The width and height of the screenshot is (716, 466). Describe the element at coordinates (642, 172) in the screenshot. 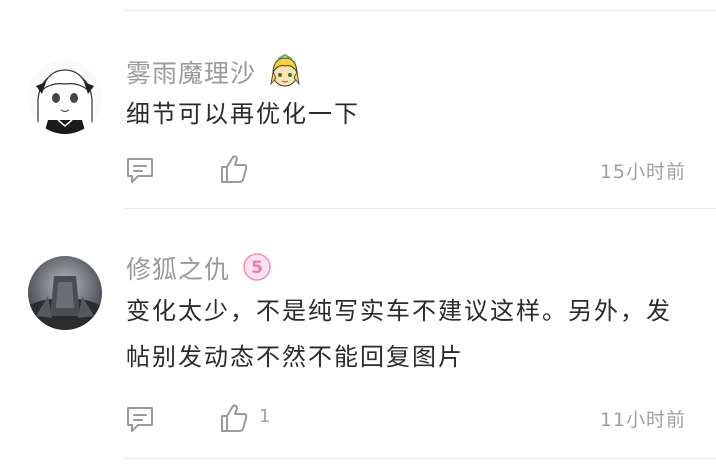

I see `timestamp: 15小时前` at that location.